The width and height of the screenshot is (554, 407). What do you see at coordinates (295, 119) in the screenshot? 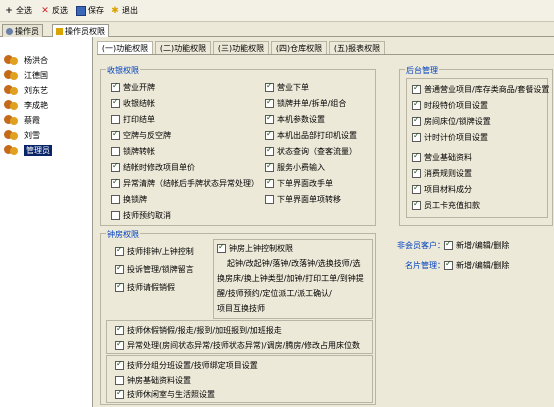
I see `checkbox: 本机参数设置` at bounding box center [295, 119].